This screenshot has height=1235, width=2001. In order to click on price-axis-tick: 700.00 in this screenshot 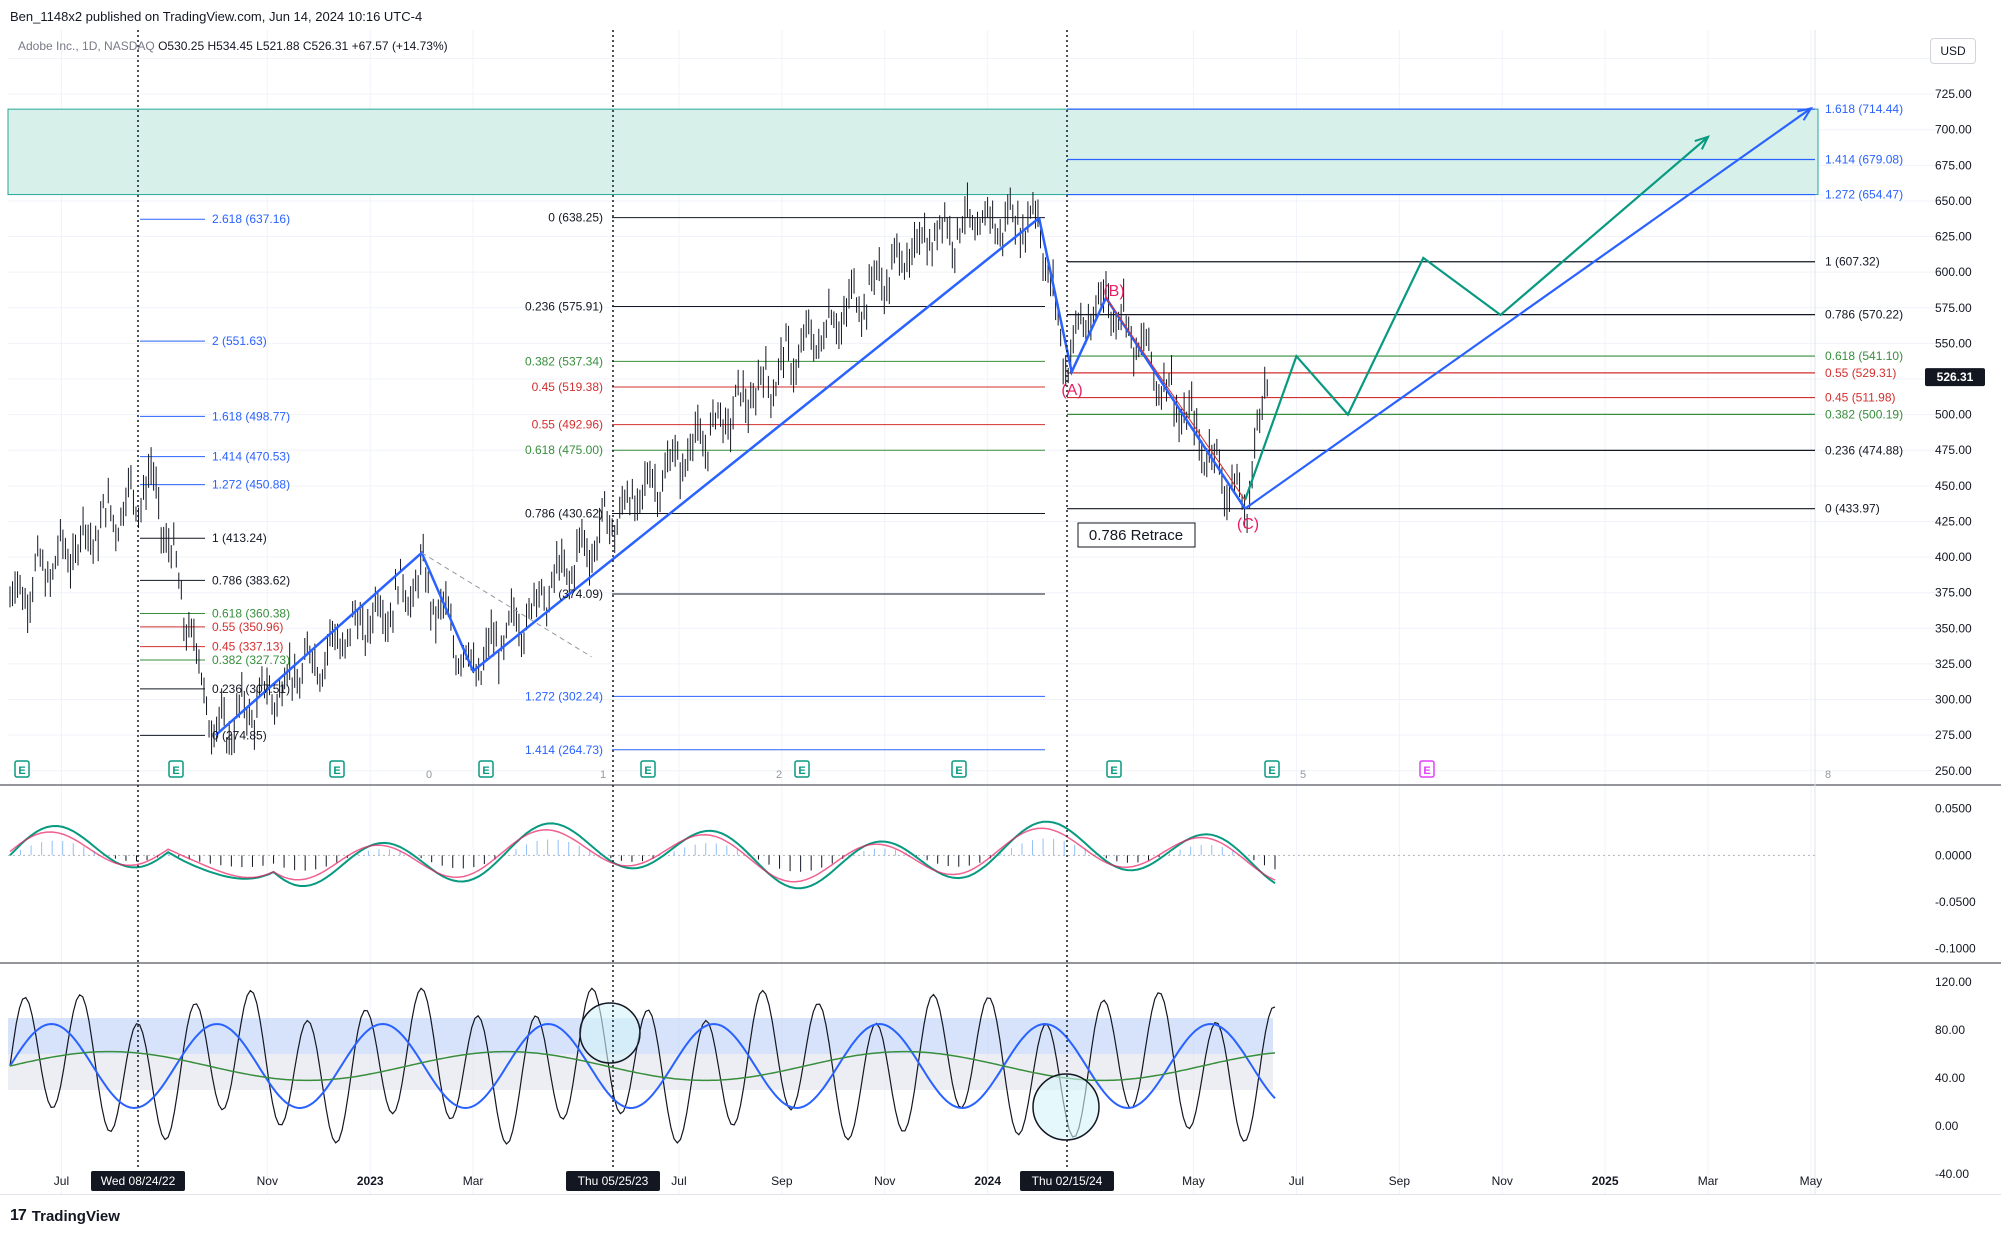, I will do `click(1953, 130)`.